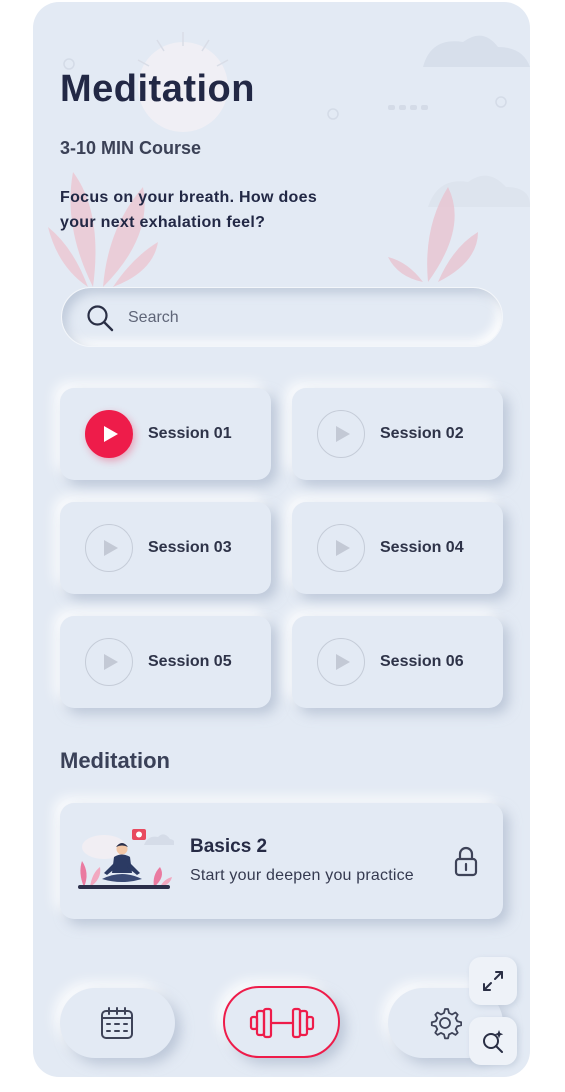  I want to click on search-bar, so click(282, 317).